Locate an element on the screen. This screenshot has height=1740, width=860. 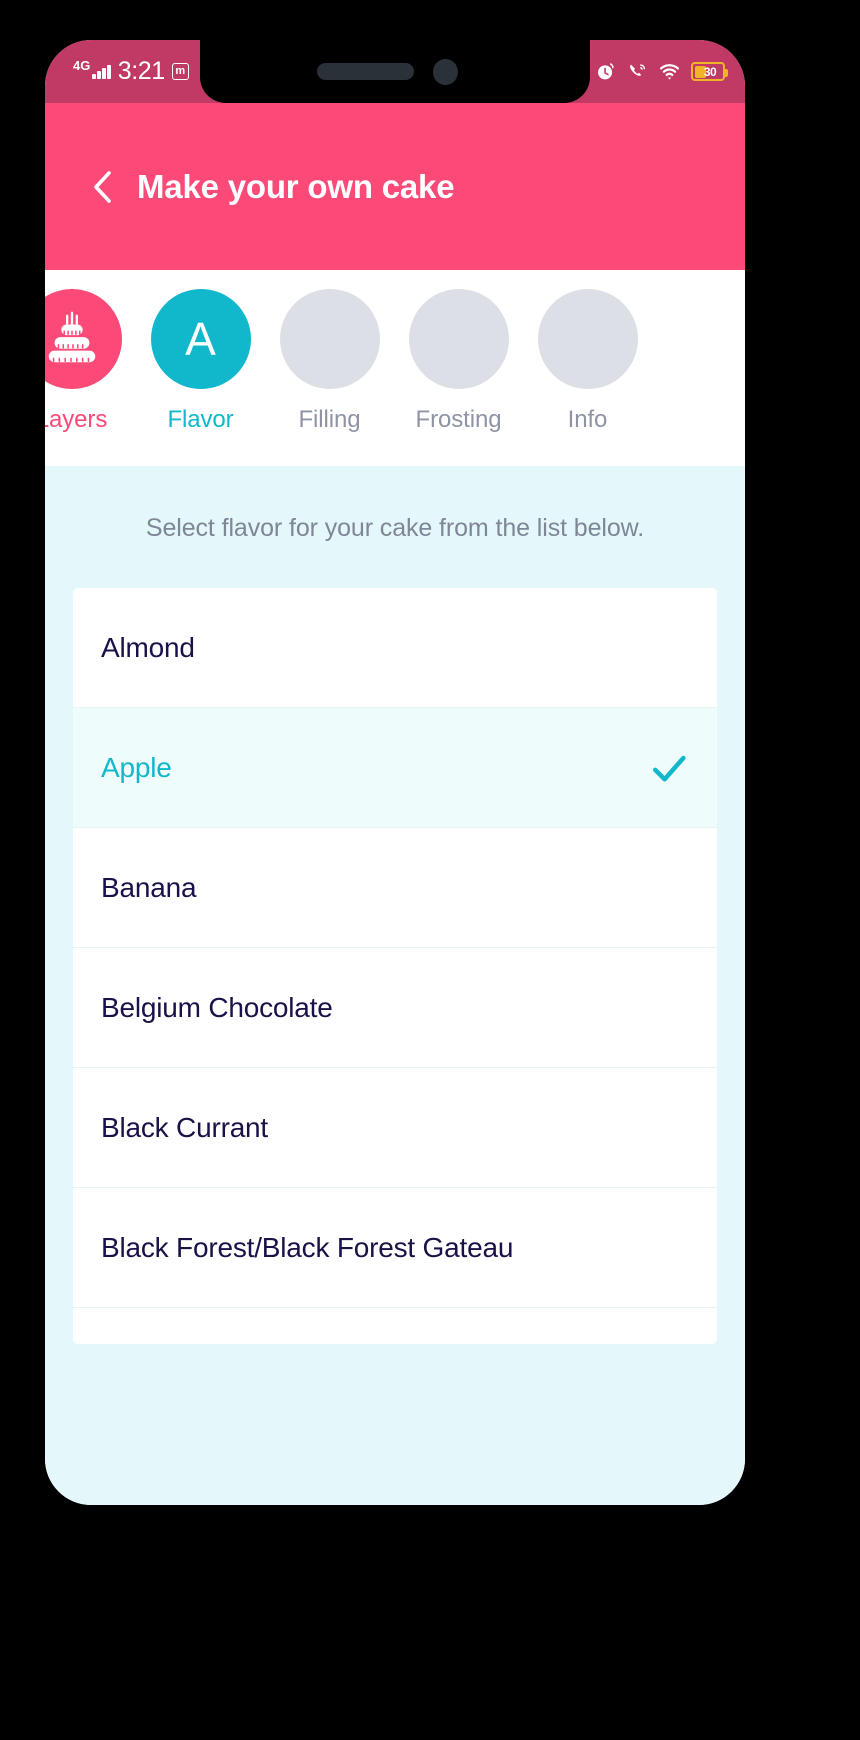
signal-bars-icon: 4G is located at coordinates (92, 69).